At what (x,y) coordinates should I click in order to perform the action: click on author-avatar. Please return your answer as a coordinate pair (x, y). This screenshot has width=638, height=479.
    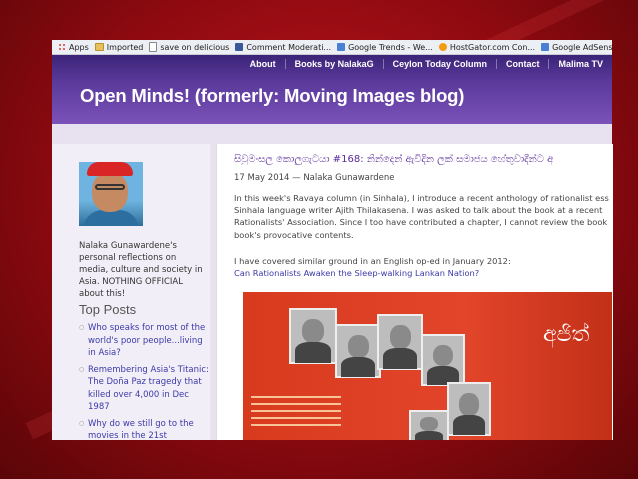
    Looking at the image, I should click on (111, 194).